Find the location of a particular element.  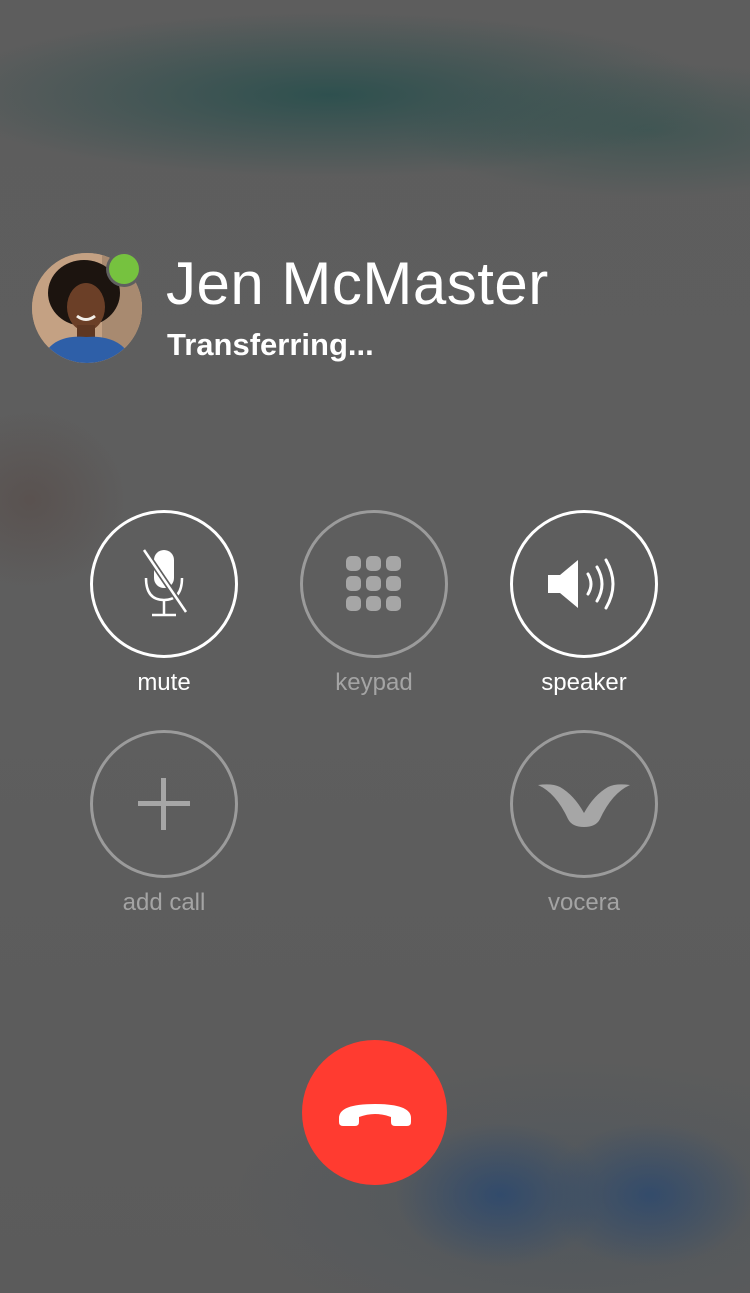

add-call-button: add call is located at coordinates (164, 830).